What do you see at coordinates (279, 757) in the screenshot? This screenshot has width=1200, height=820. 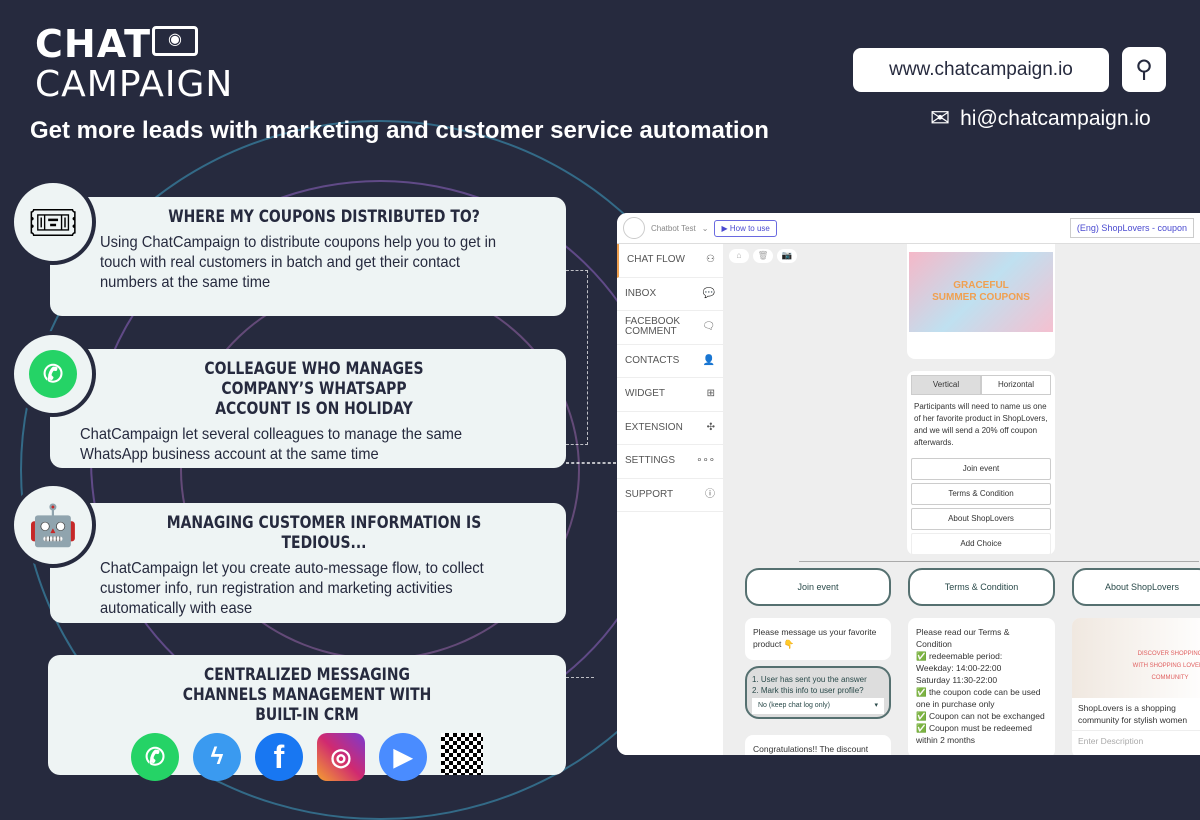 I see `facebook-icon: f` at bounding box center [279, 757].